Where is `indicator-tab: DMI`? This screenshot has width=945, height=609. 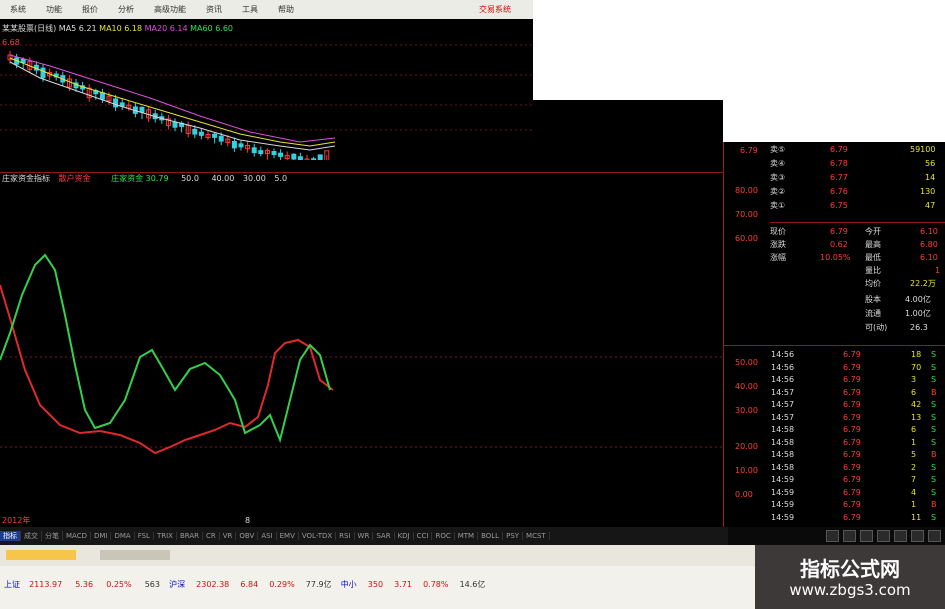 indicator-tab: DMI is located at coordinates (101, 536).